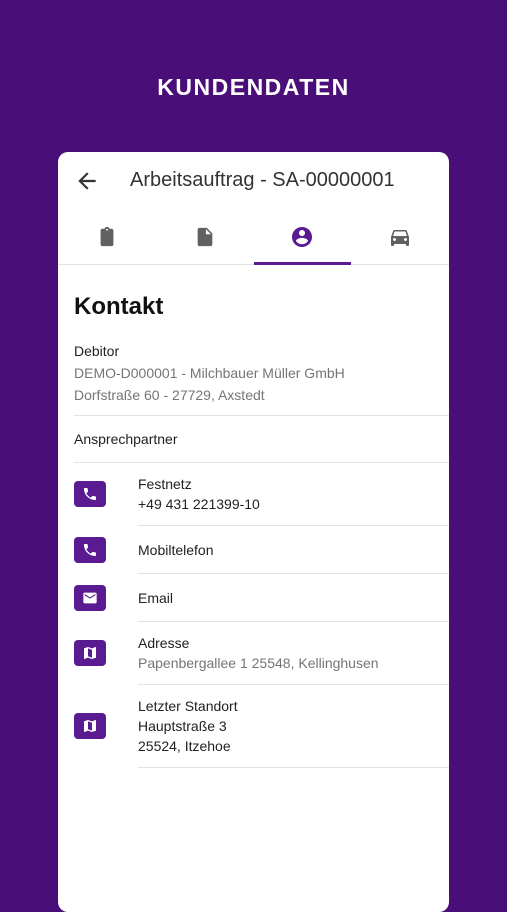 The image size is (507, 912). I want to click on address-label: Adresse, so click(164, 643).